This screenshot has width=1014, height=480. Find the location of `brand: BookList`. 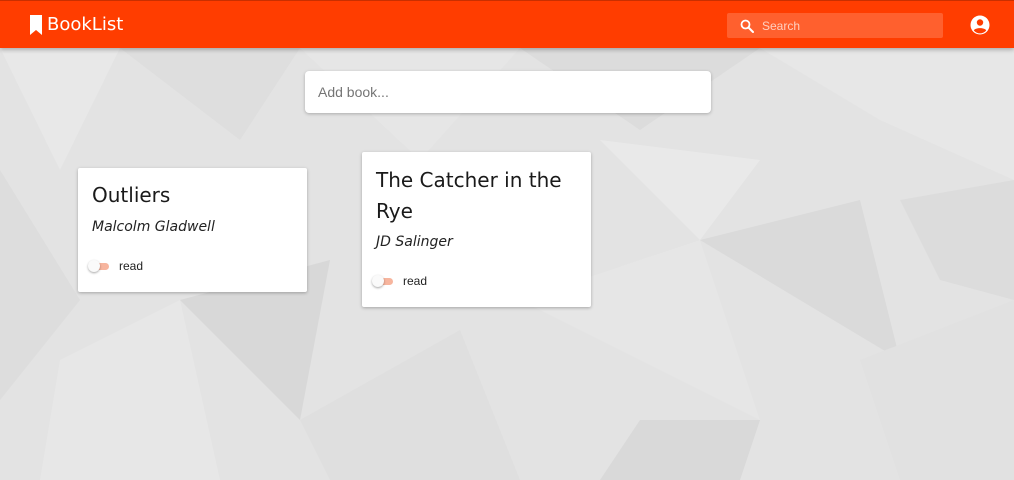

brand: BookList is located at coordinates (75, 25).